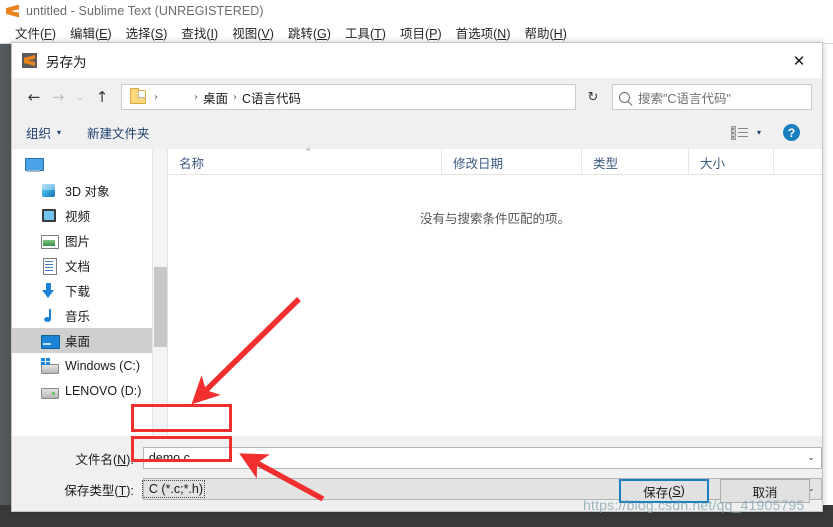  I want to click on organize-label: 组织, so click(39, 134).